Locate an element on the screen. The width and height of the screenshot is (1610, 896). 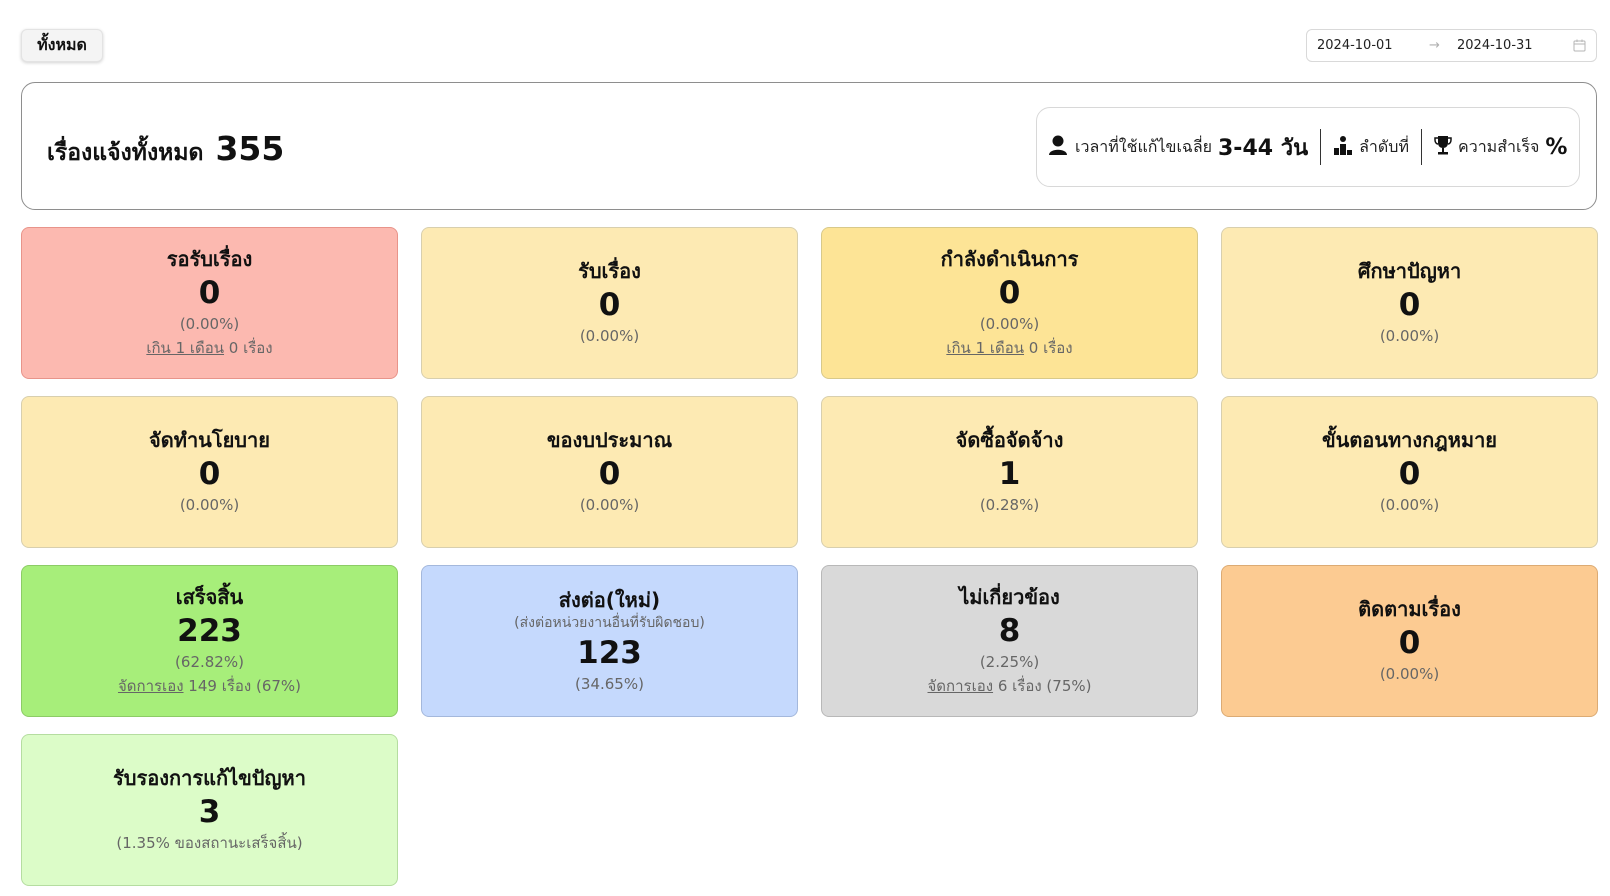
status-card: ติดตามเรื่อง 0 (0.00%) is located at coordinates (1409, 641).